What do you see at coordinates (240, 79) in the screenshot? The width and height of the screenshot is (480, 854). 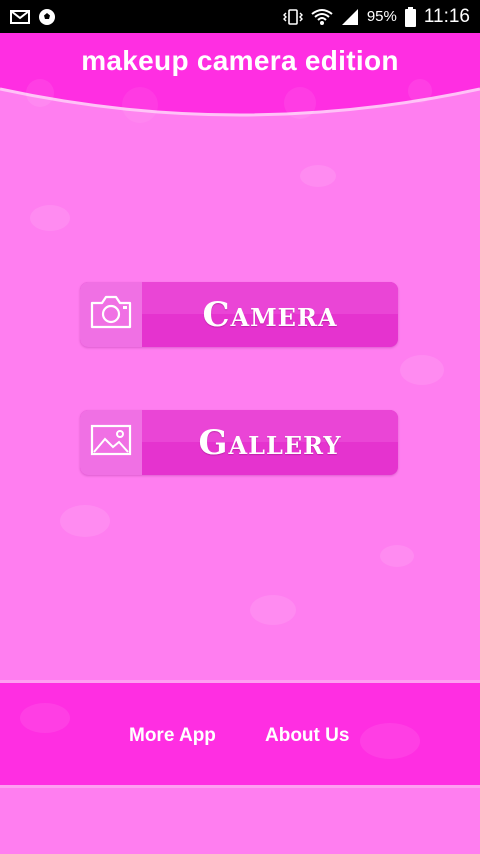 I see `app-header: makeup camera edition` at bounding box center [240, 79].